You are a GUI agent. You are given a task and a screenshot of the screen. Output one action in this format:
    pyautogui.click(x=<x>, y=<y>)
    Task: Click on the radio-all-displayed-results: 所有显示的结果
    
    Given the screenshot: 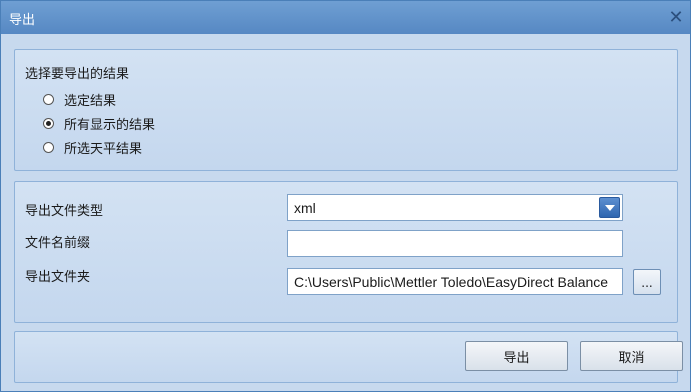 What is the action you would take?
    pyautogui.click(x=99, y=123)
    